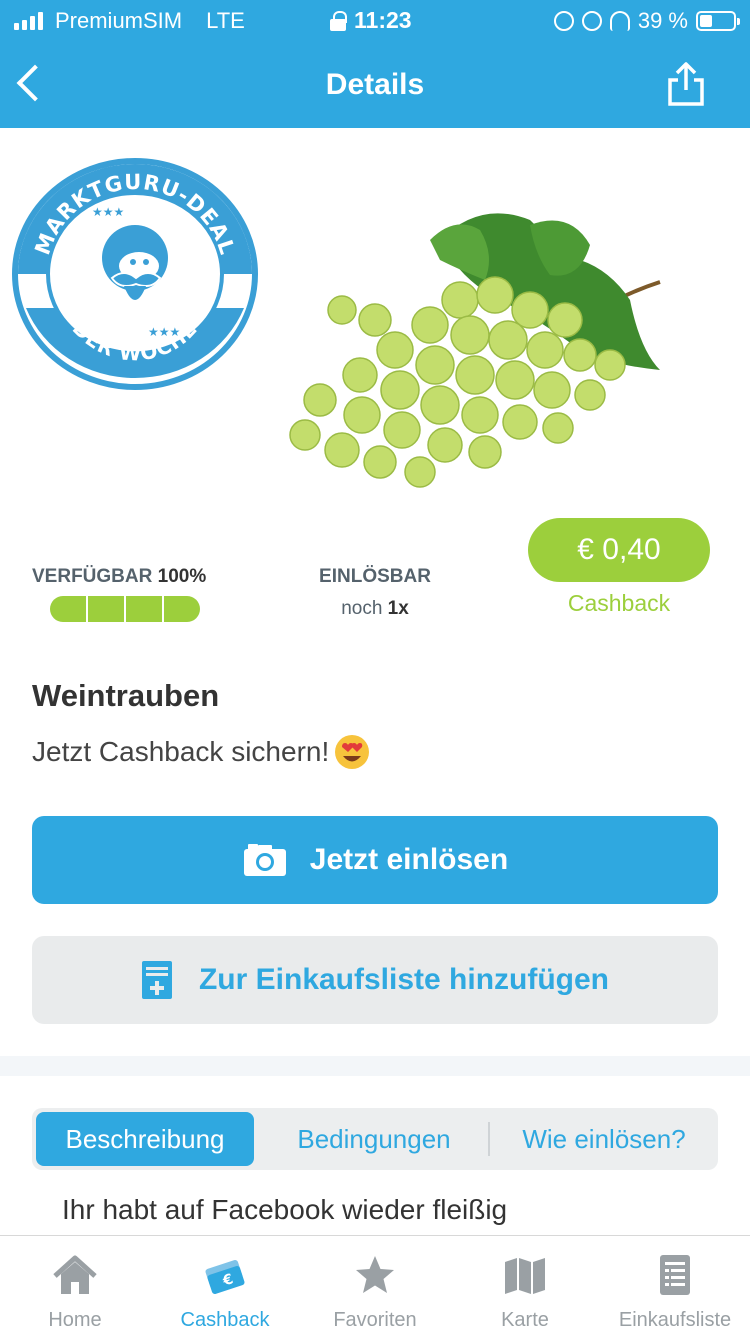  What do you see at coordinates (619, 550) in the screenshot?
I see `cashback-price-badge: € 0,40` at bounding box center [619, 550].